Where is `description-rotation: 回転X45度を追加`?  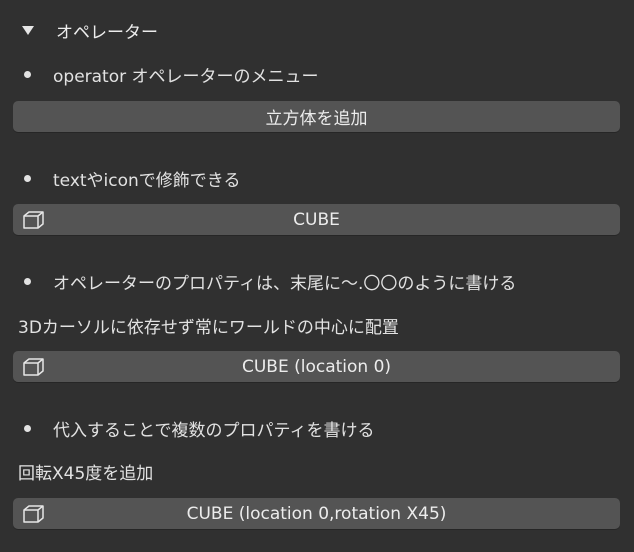
description-rotation: 回転X45度を追加 is located at coordinates (85, 471).